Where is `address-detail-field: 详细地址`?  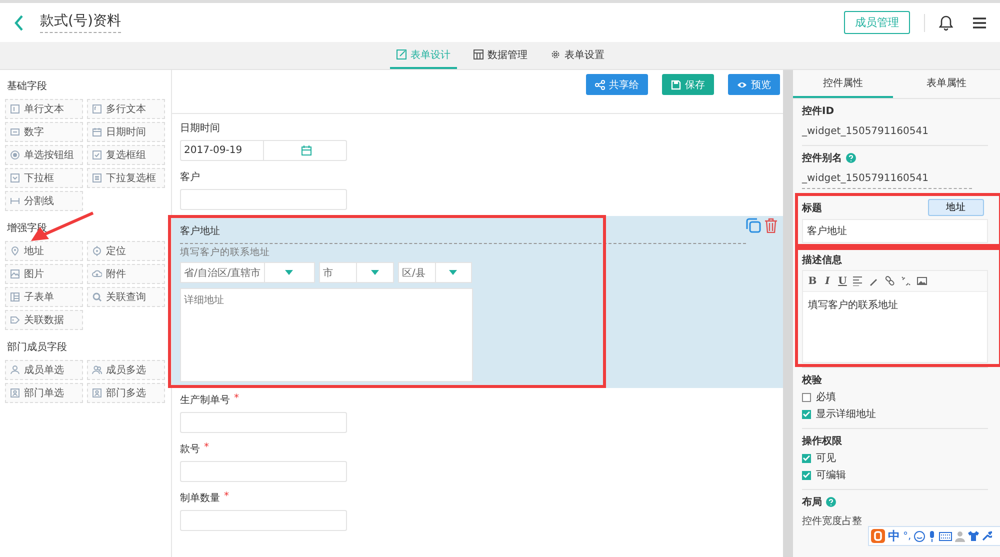 address-detail-field: 详细地址 is located at coordinates (326, 335).